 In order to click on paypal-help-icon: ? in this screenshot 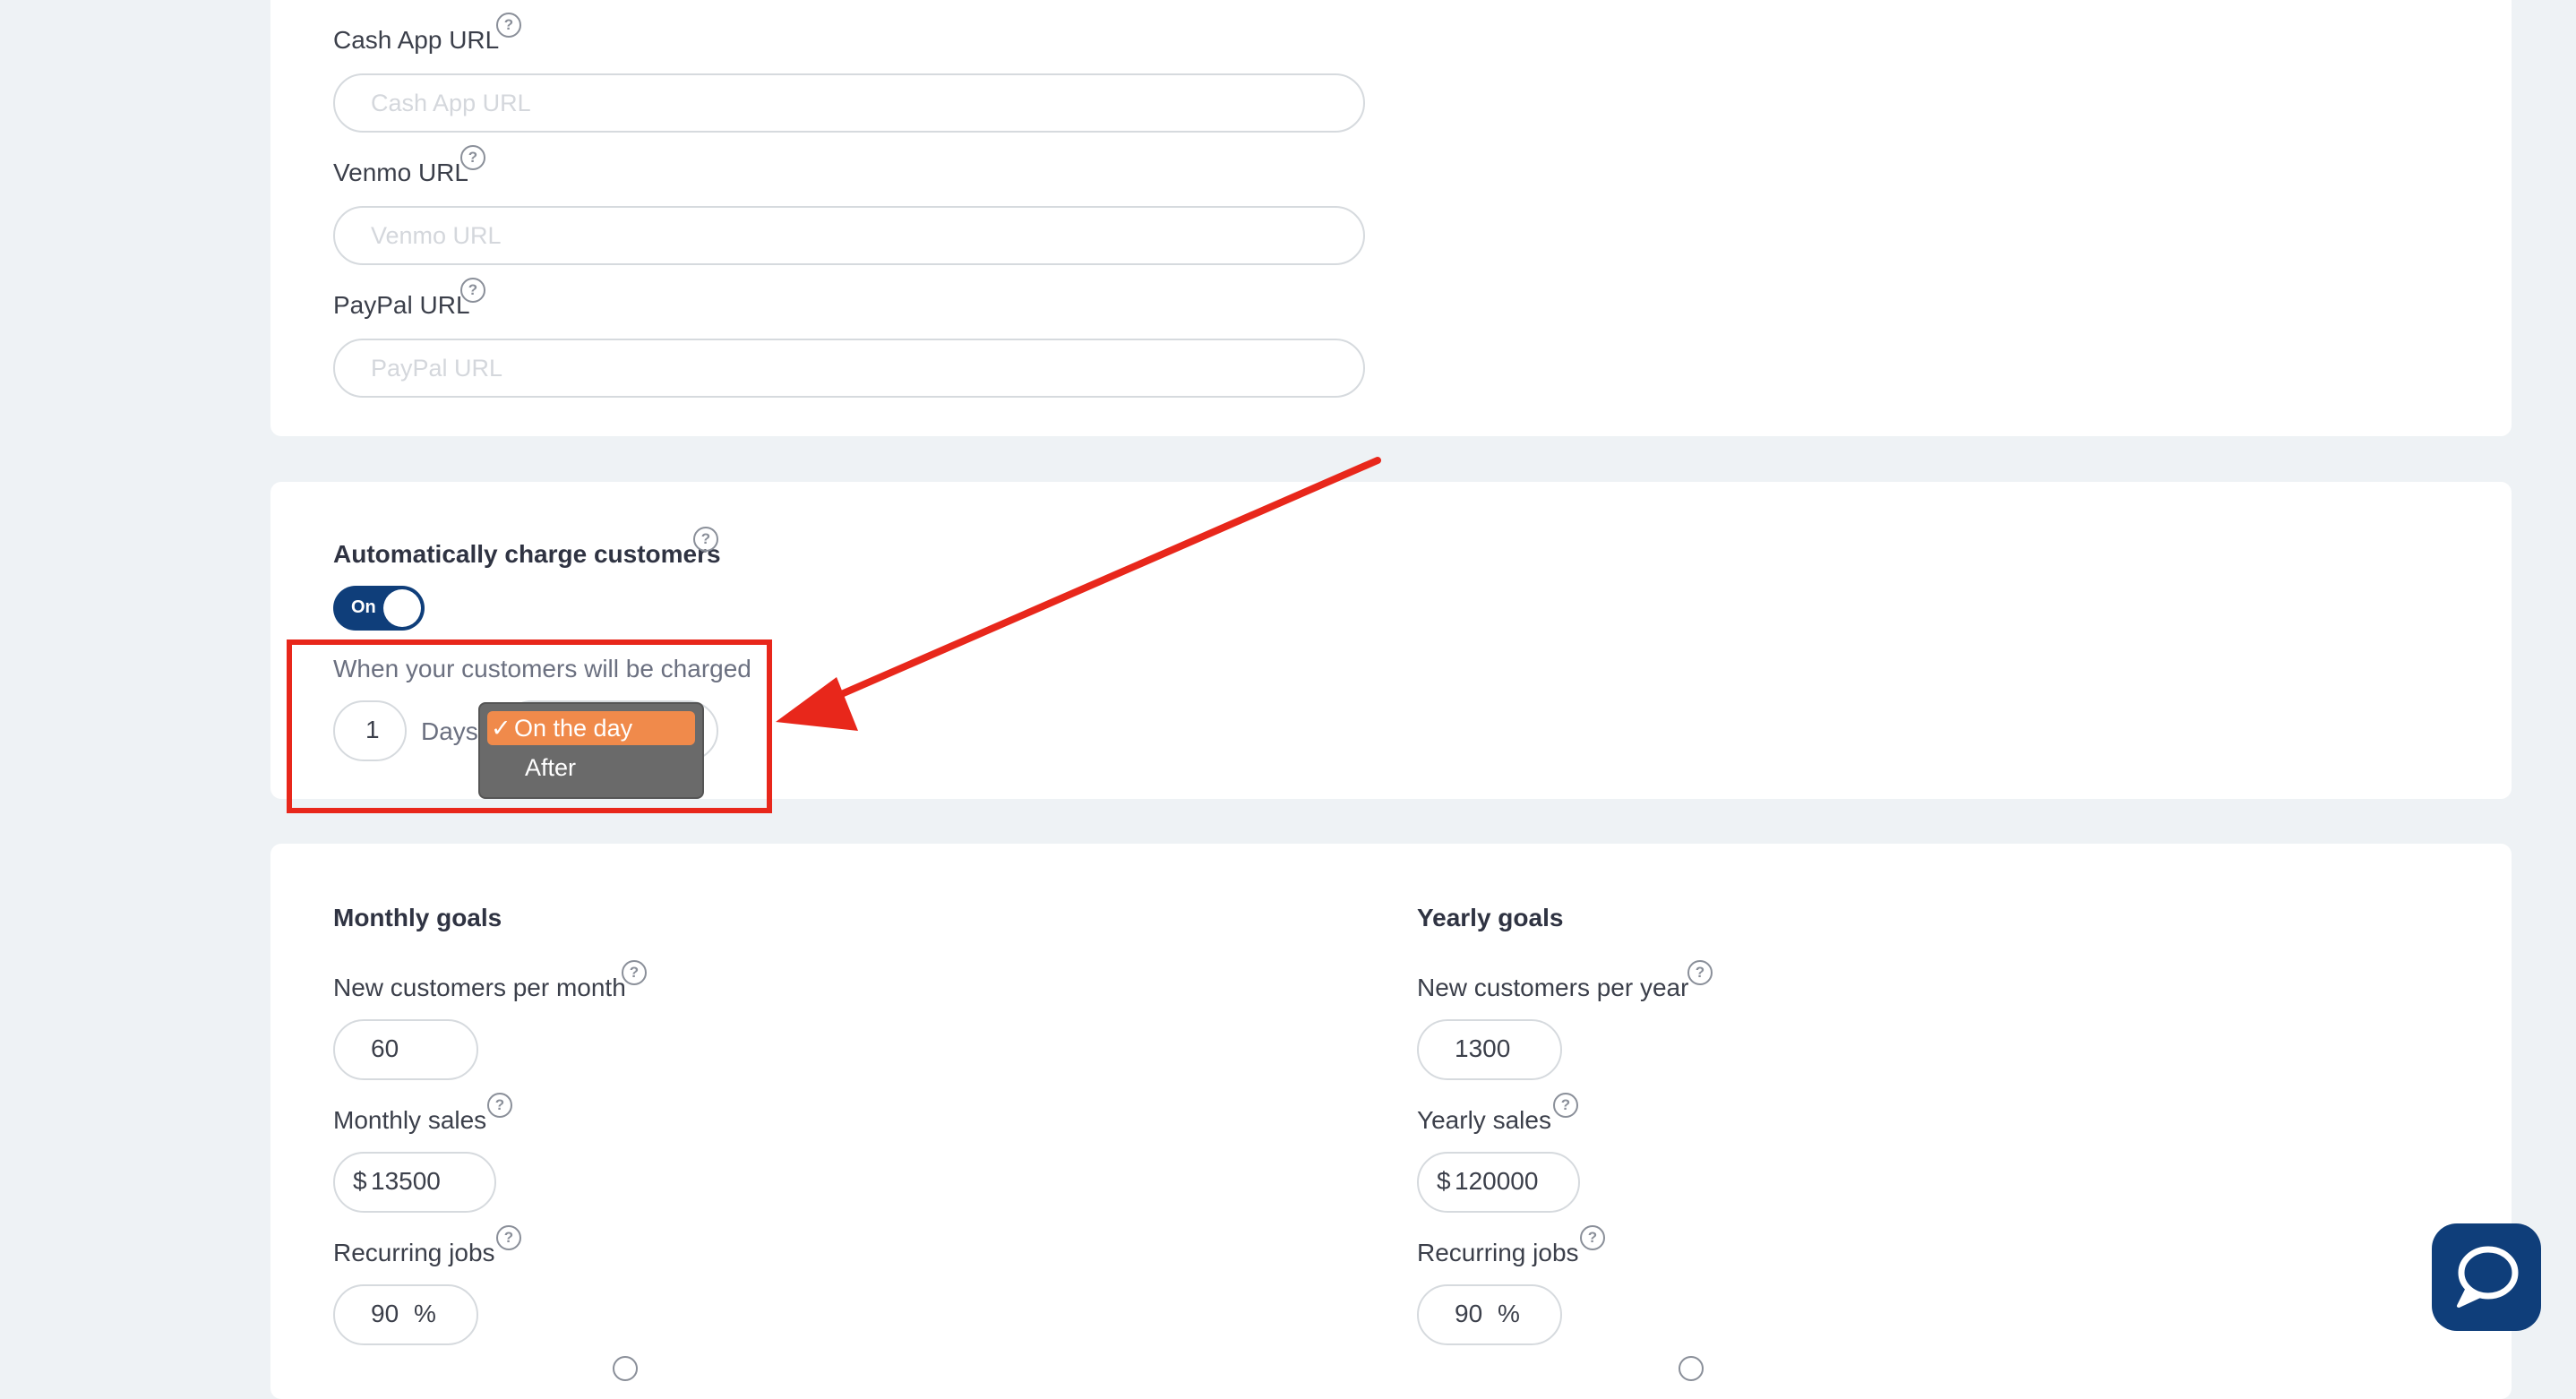, I will do `click(472, 290)`.